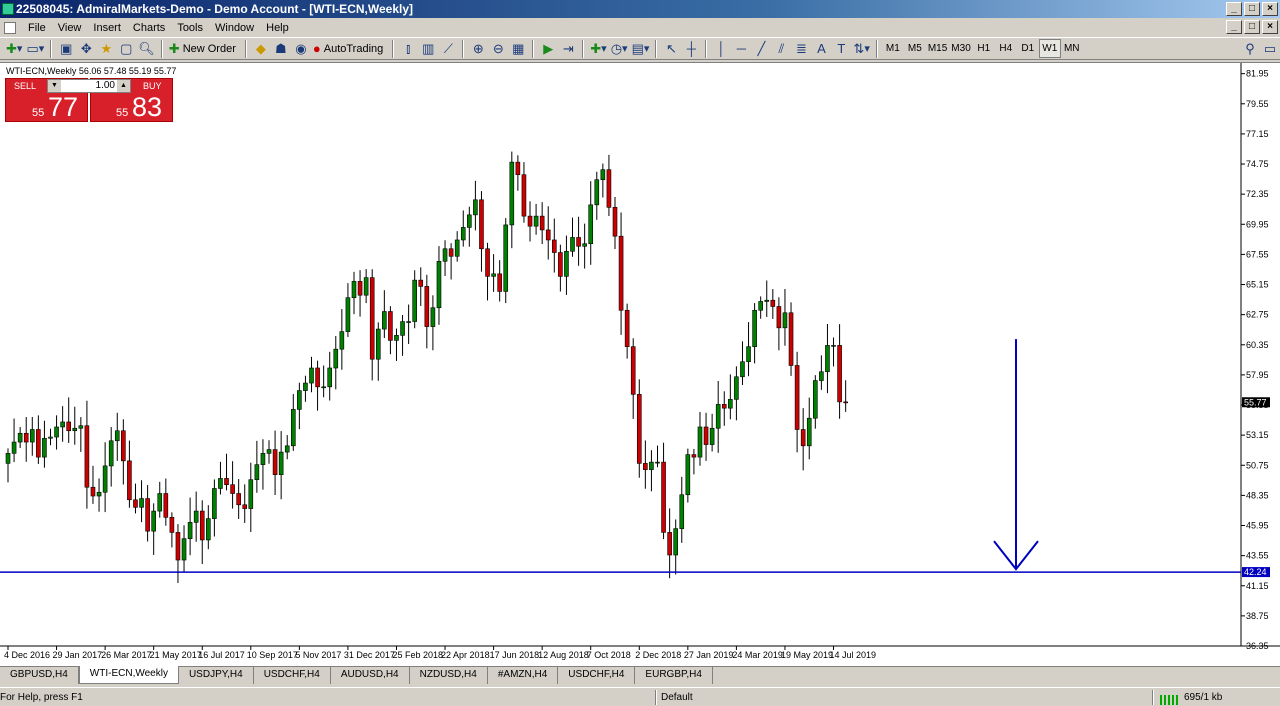  What do you see at coordinates (14, 48) in the screenshot?
I see `new-chart-icon: ✚ ▾` at bounding box center [14, 48].